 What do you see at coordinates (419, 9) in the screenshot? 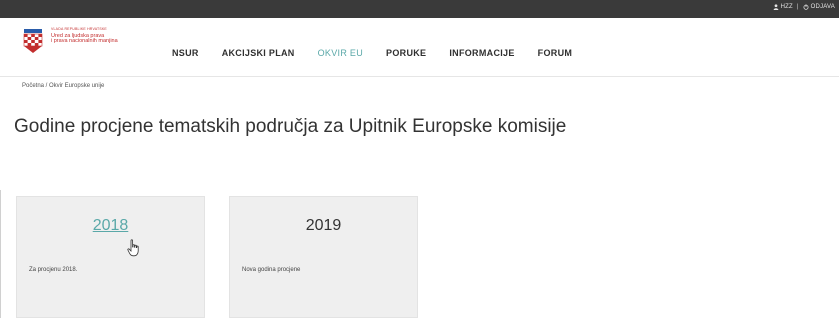
I see `top-utility-bar: HZZ | ODJAVA` at bounding box center [419, 9].